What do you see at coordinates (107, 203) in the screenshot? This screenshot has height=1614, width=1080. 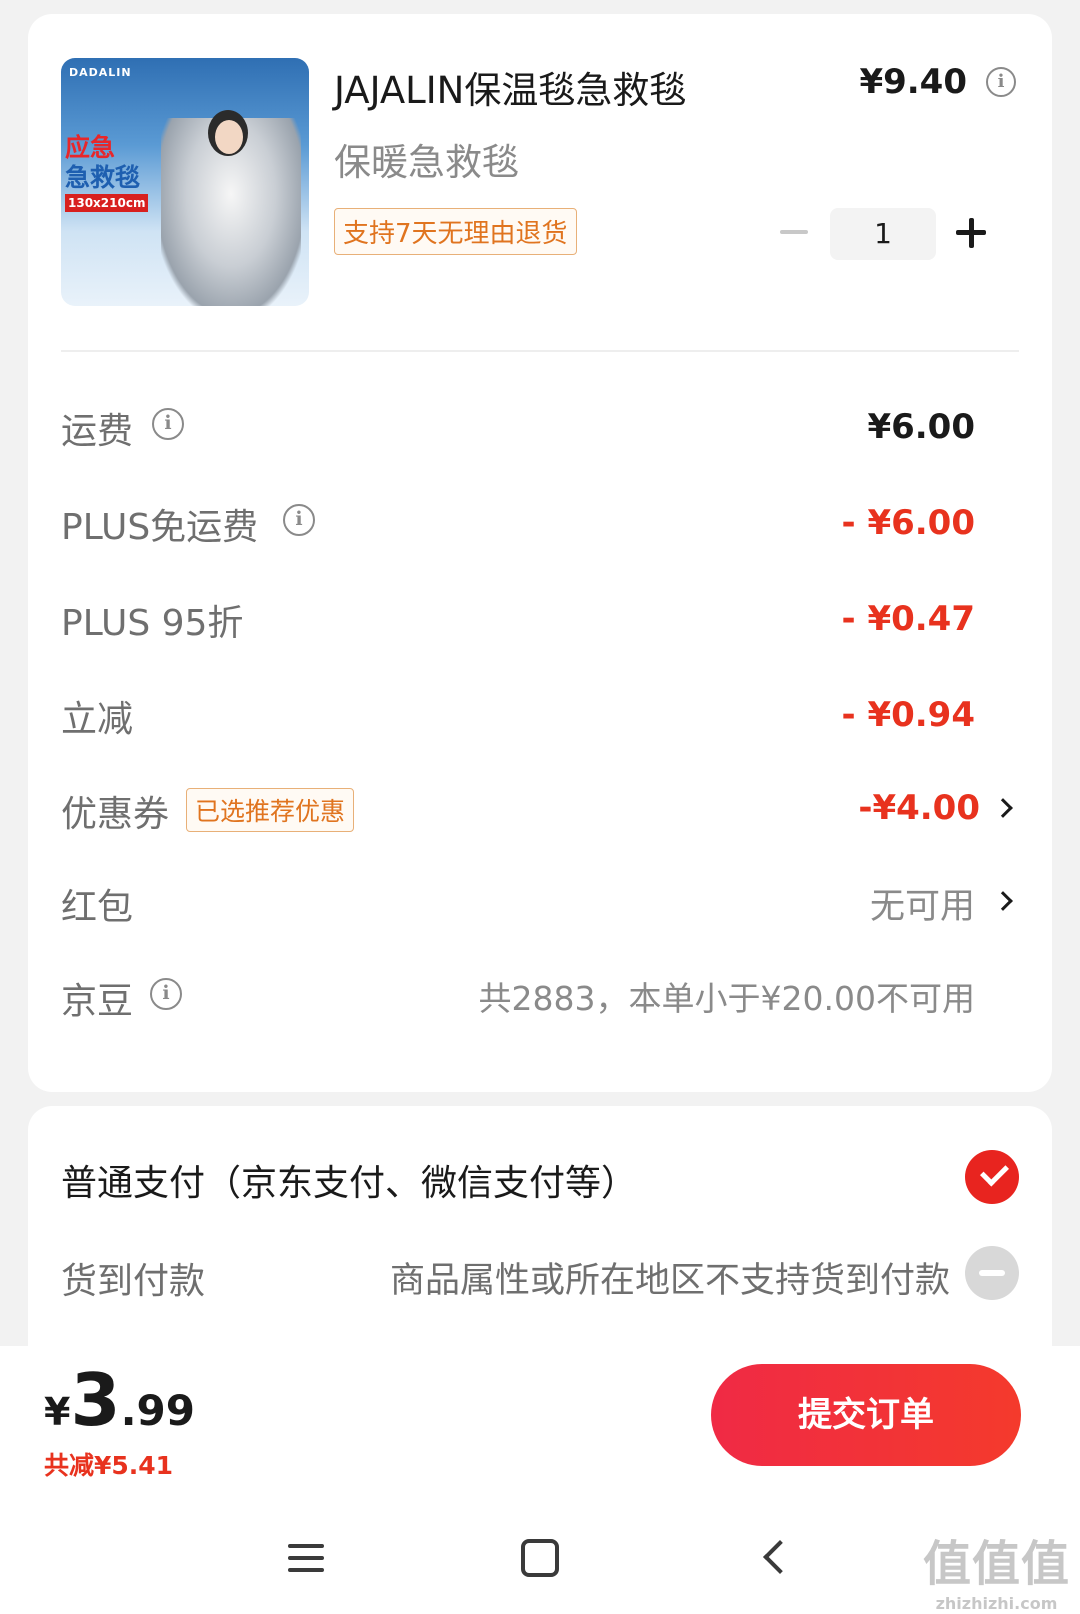 I see `product-image-size: 130x210cm` at bounding box center [107, 203].